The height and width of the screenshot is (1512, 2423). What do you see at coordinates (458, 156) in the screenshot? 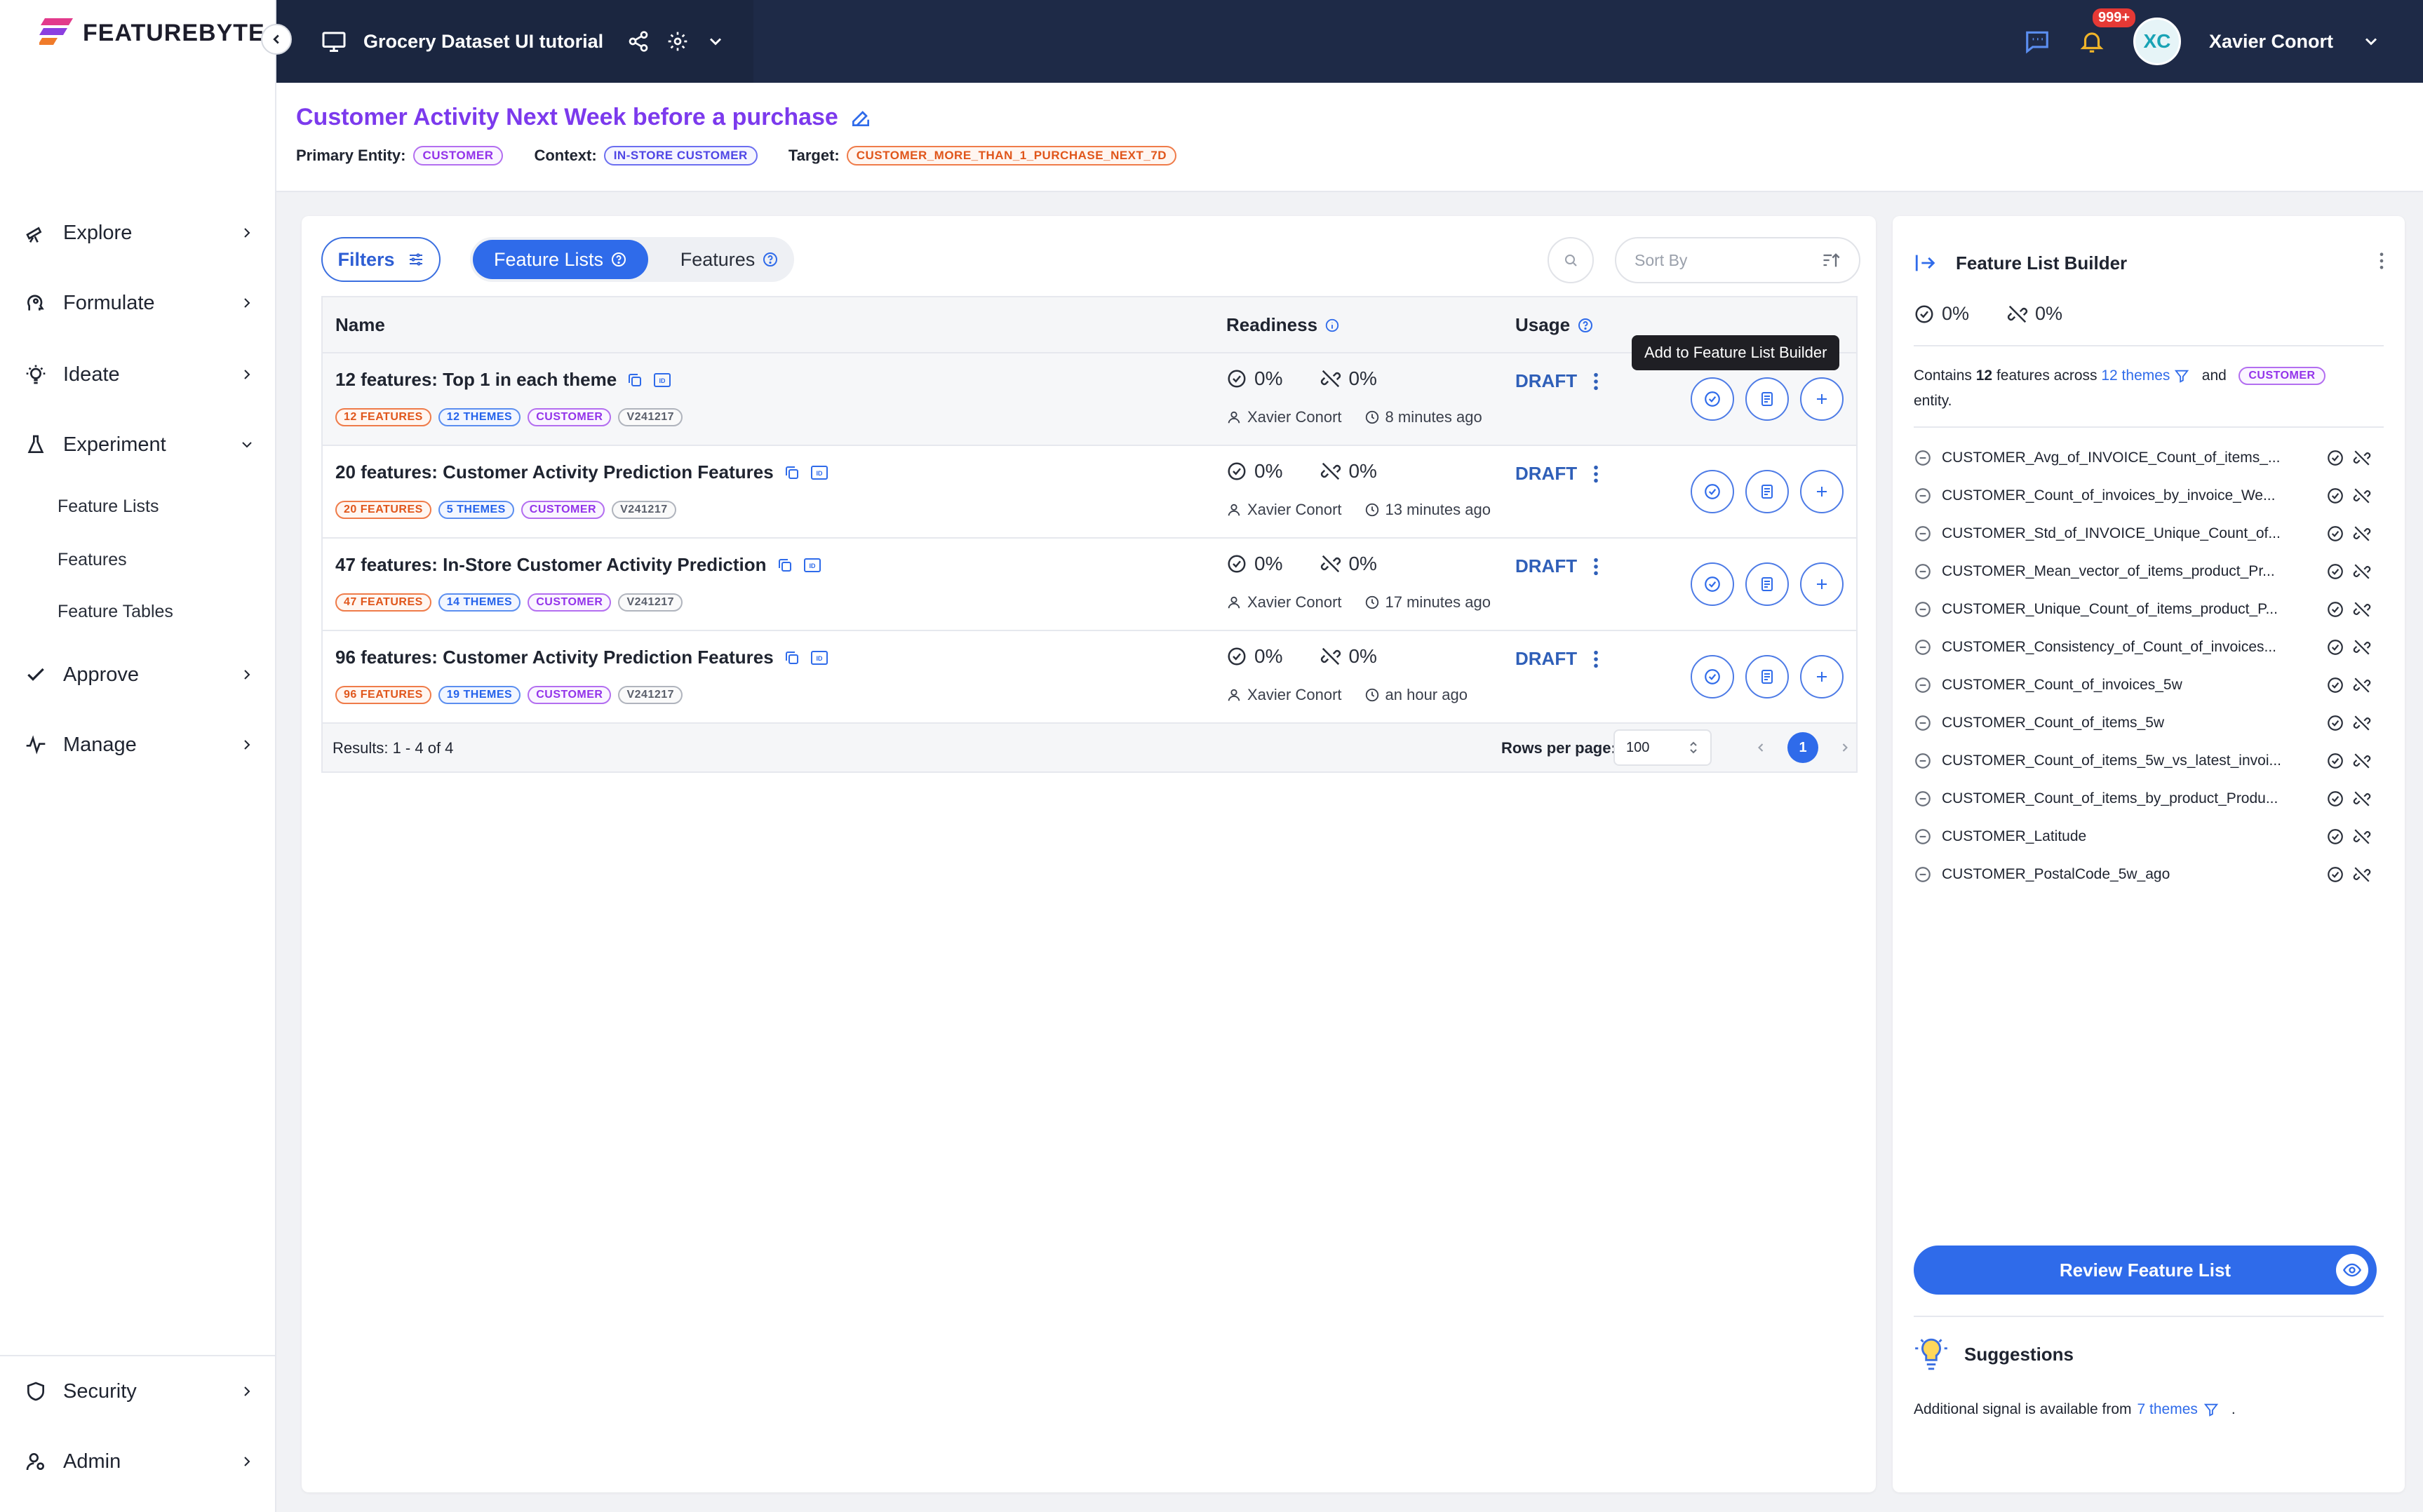
I see `primary-entity-tag: CUSTOMER` at bounding box center [458, 156].